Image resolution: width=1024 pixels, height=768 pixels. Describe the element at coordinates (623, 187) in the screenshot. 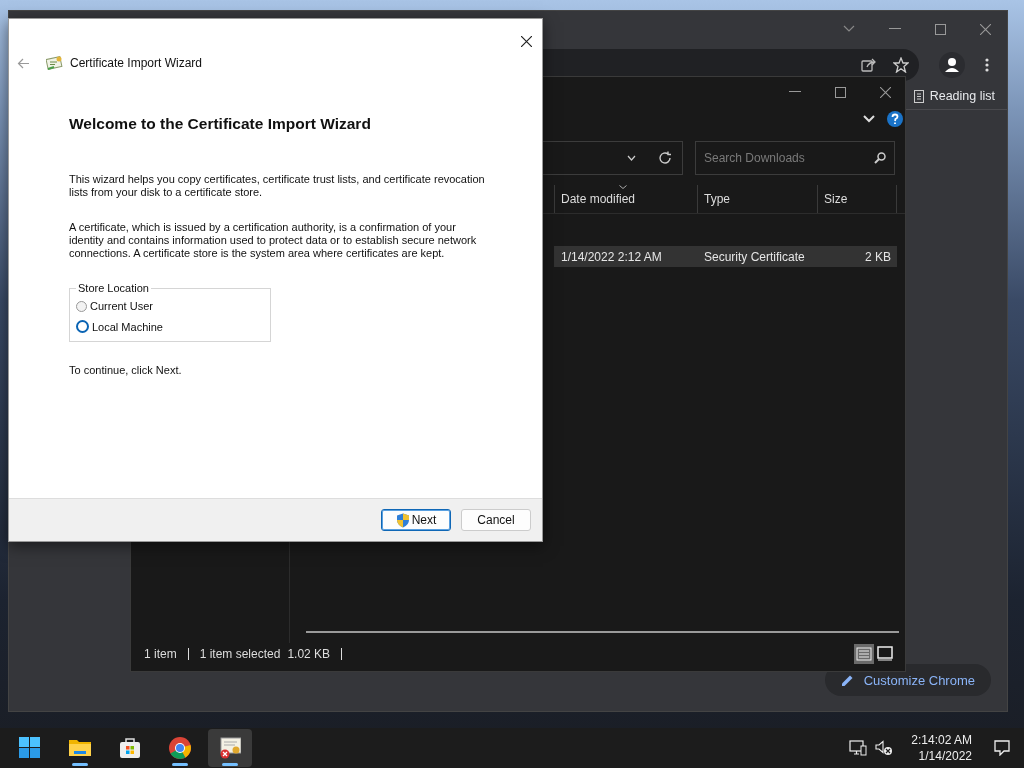

I see `sort-caret-icon` at that location.